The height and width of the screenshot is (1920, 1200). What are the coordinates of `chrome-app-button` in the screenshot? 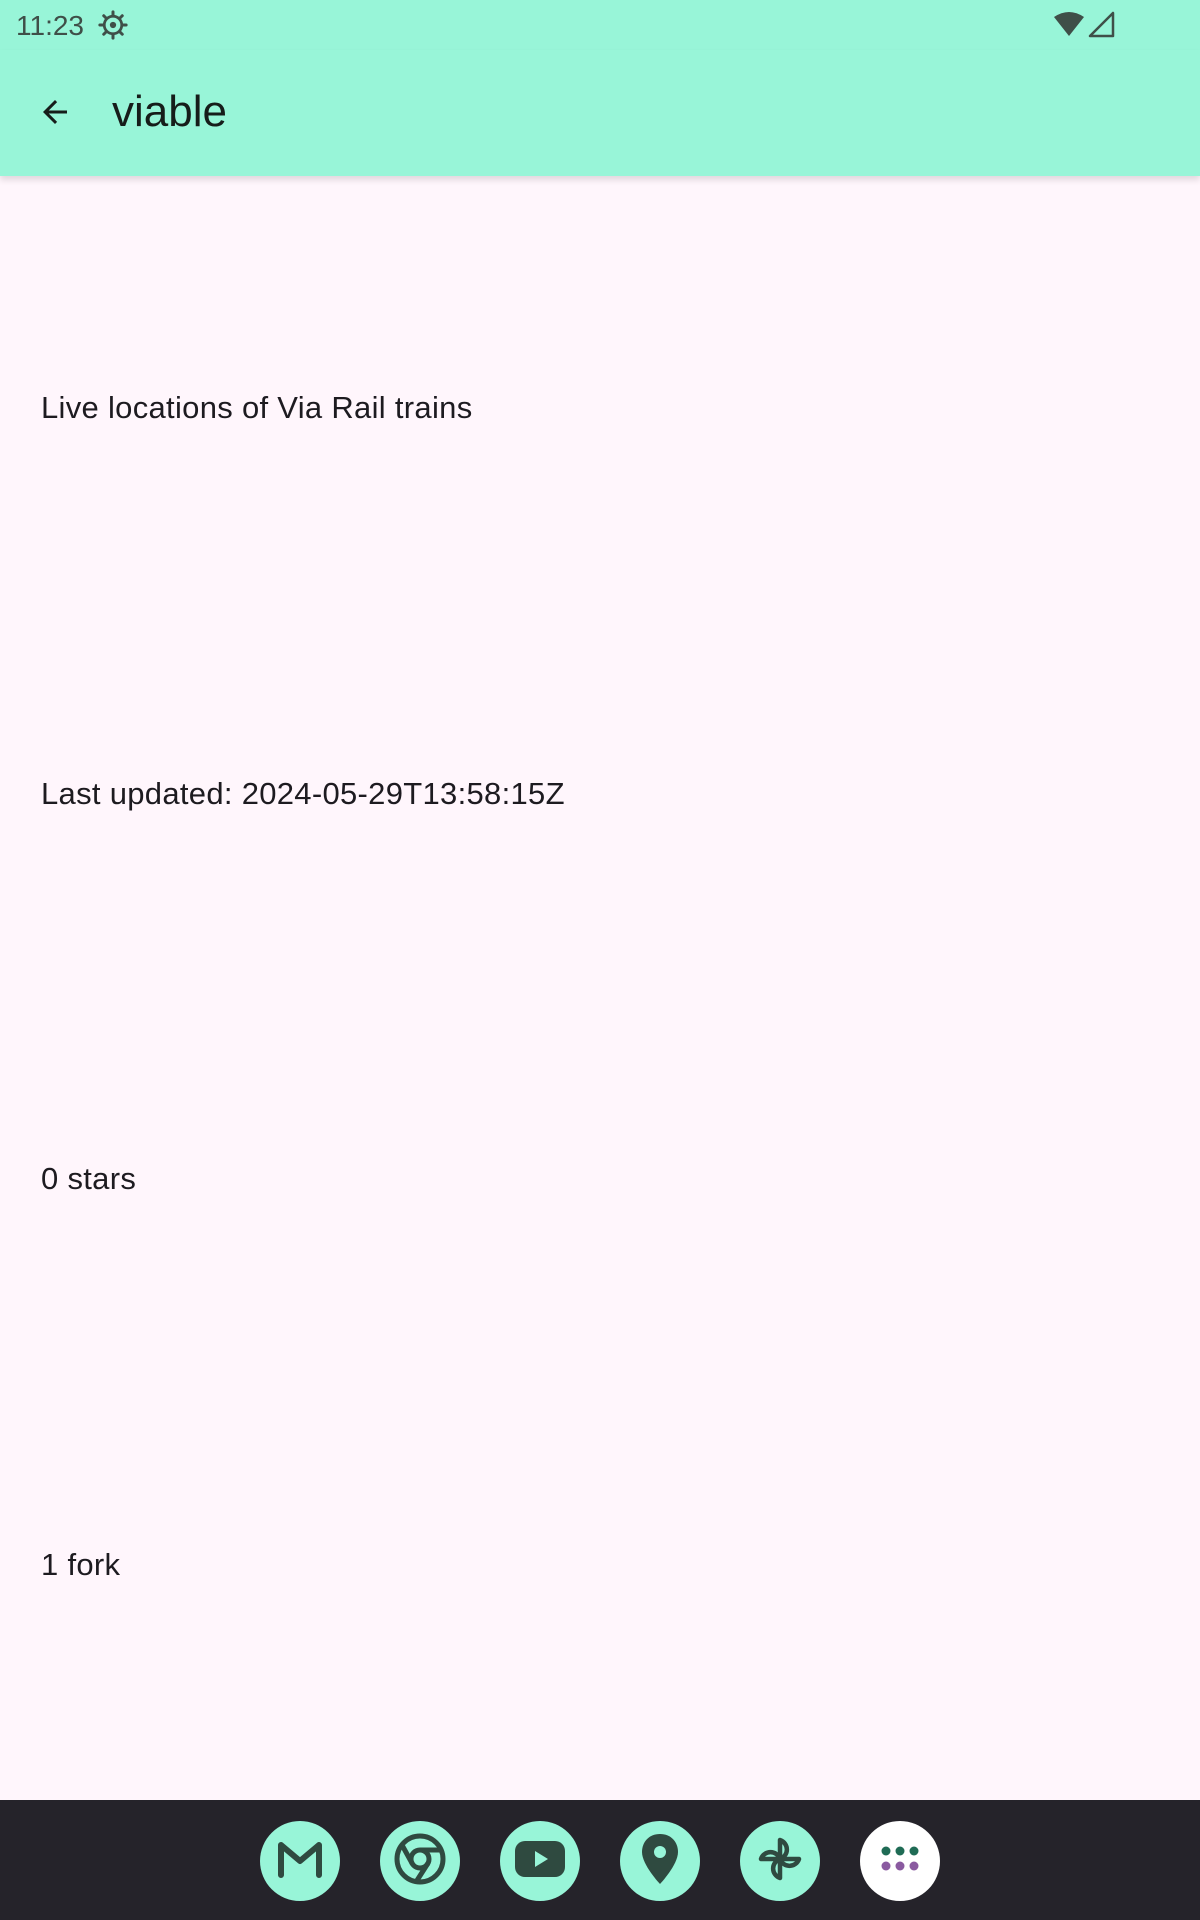 It's located at (420, 1861).